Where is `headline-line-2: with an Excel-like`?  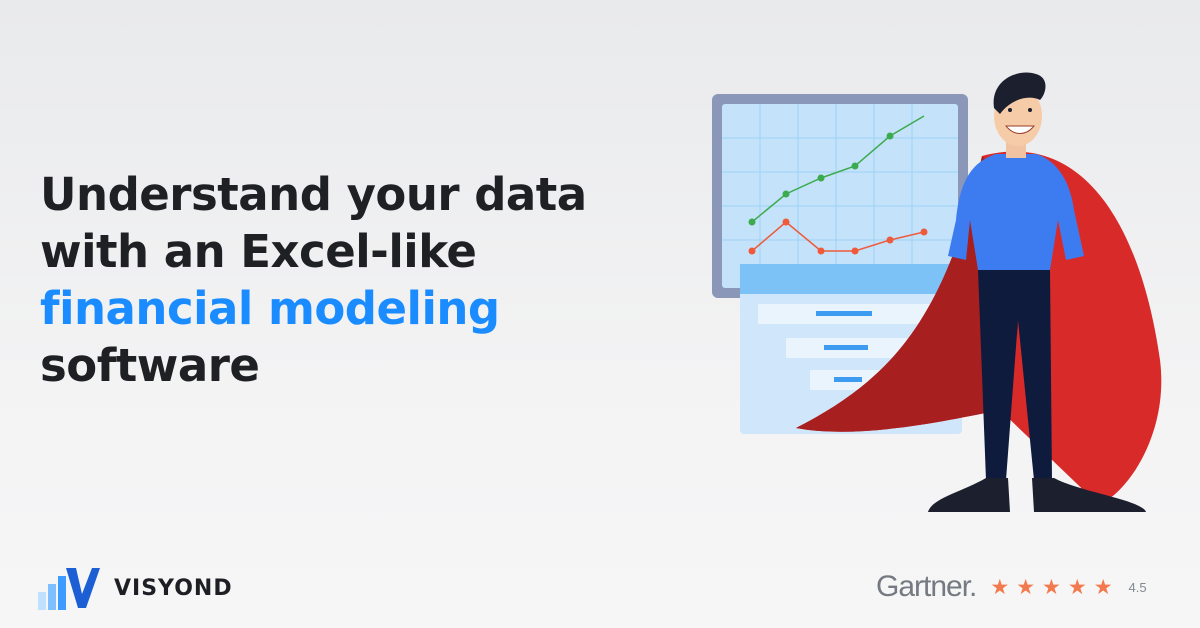 headline-line-2: with an Excel-like is located at coordinates (258, 251).